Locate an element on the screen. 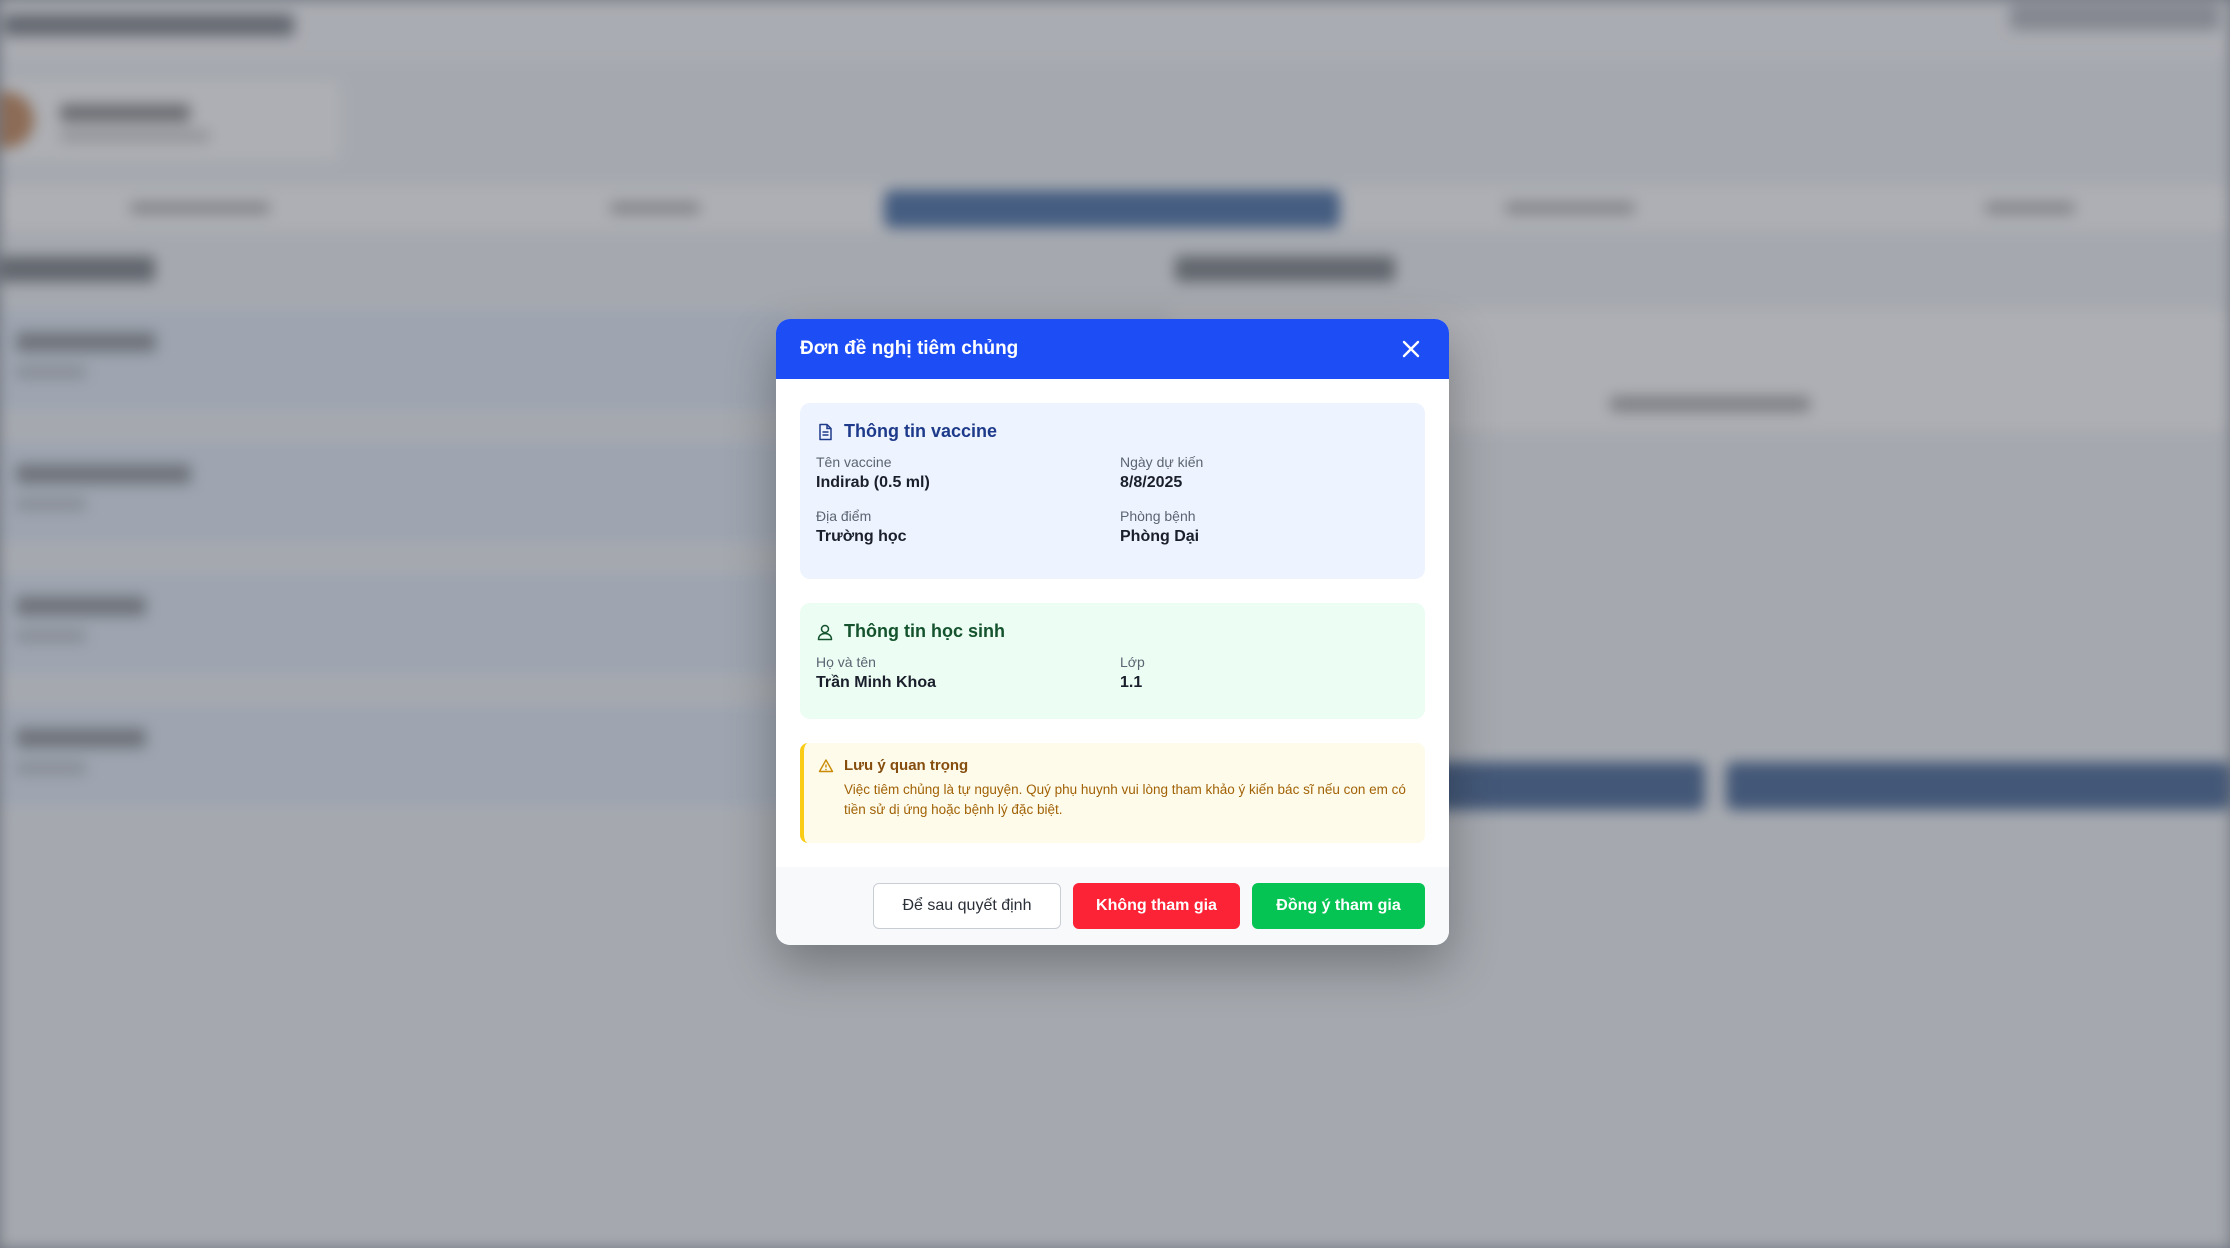 The width and height of the screenshot is (2230, 1248). field-location: Địa điểm Trường học is located at coordinates (968, 527).